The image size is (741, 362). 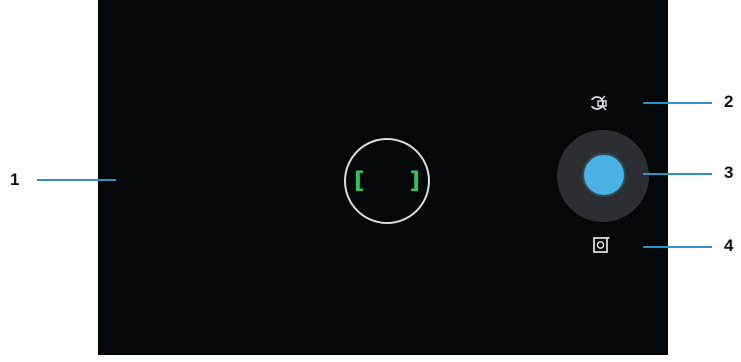 What do you see at coordinates (387, 181) in the screenshot?
I see `focus-ring: [ ]` at bounding box center [387, 181].